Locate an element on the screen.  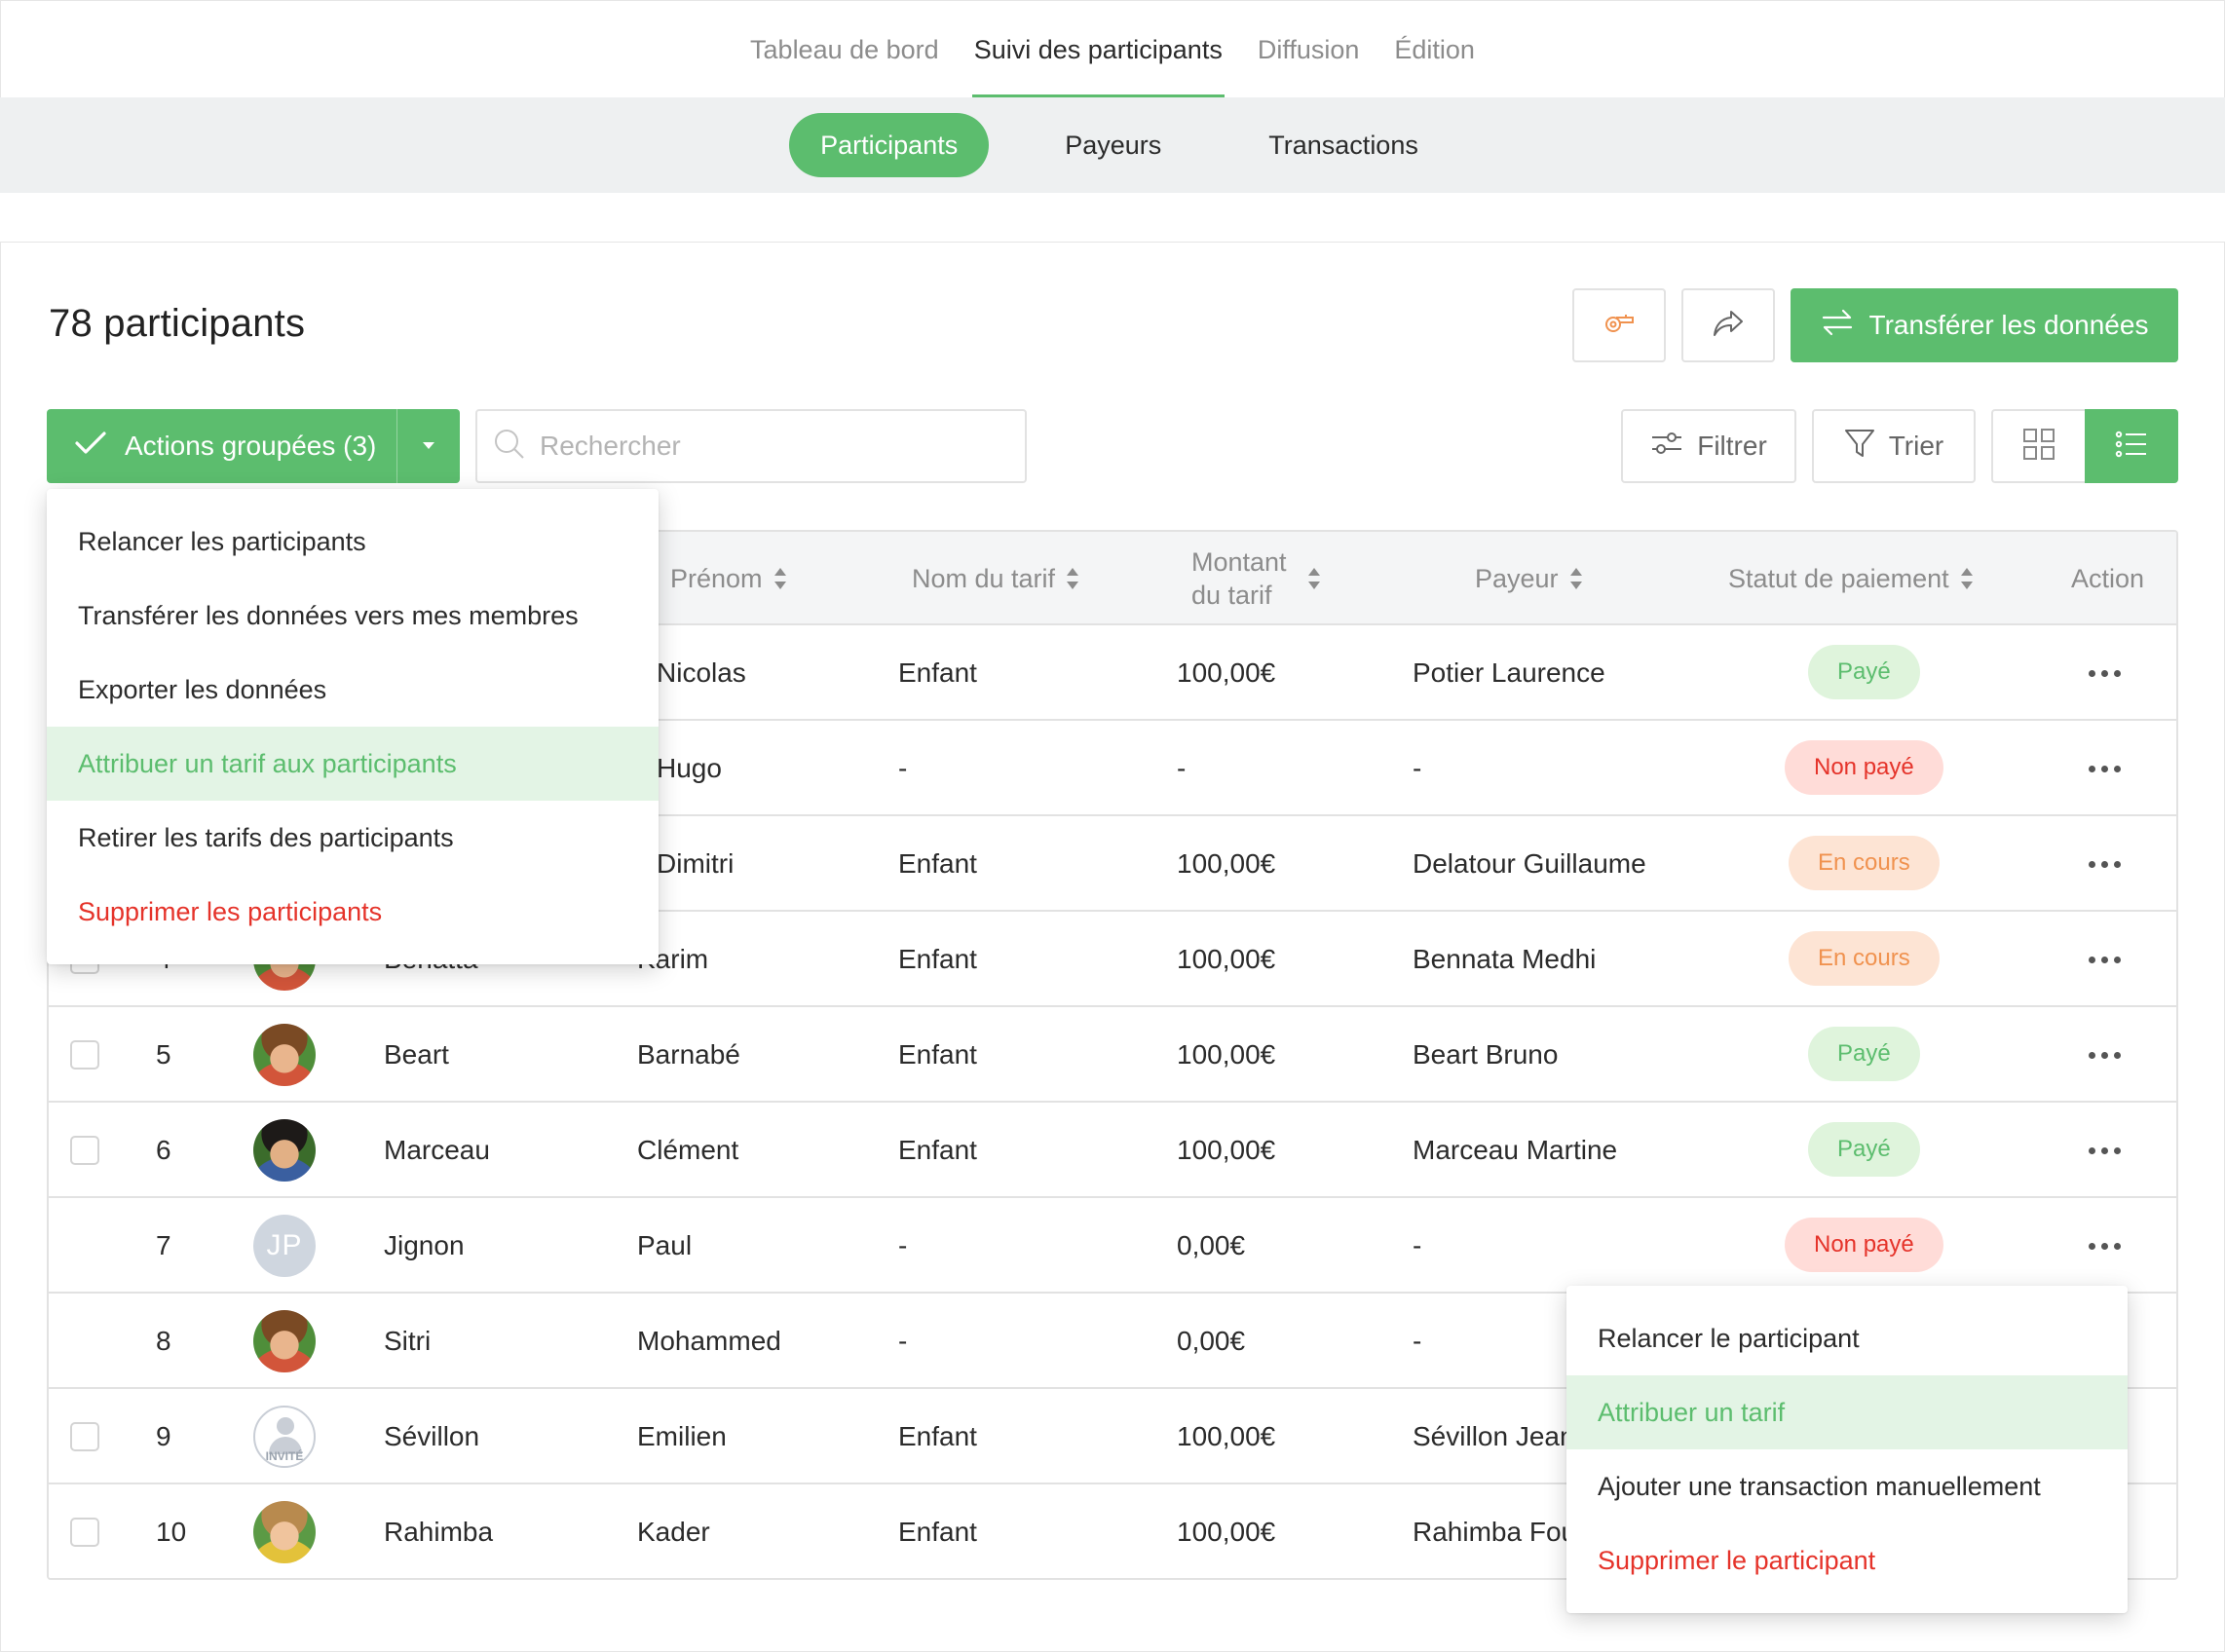
tab-suivi-des-participants: Suivi des participants is located at coordinates (1098, 49).